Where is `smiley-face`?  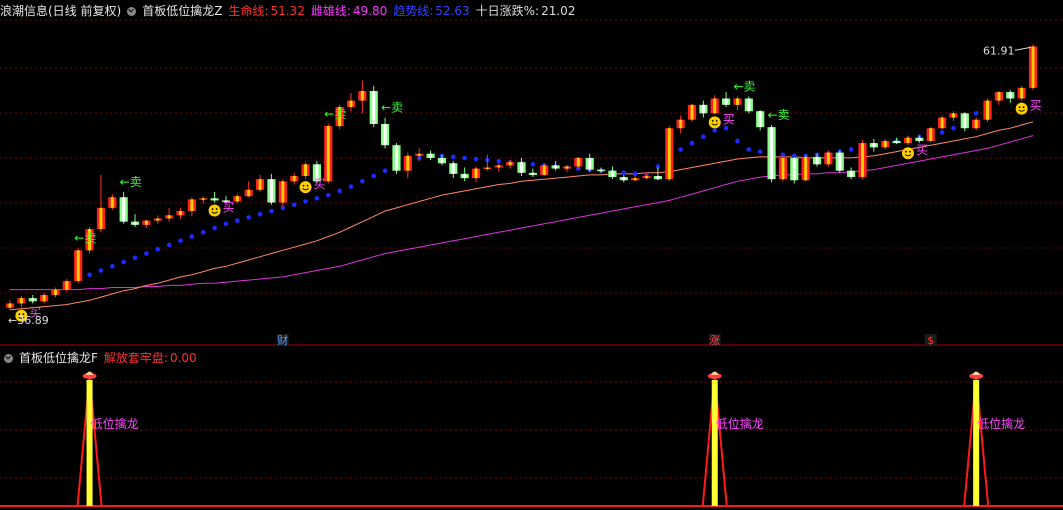 smiley-face is located at coordinates (714, 122).